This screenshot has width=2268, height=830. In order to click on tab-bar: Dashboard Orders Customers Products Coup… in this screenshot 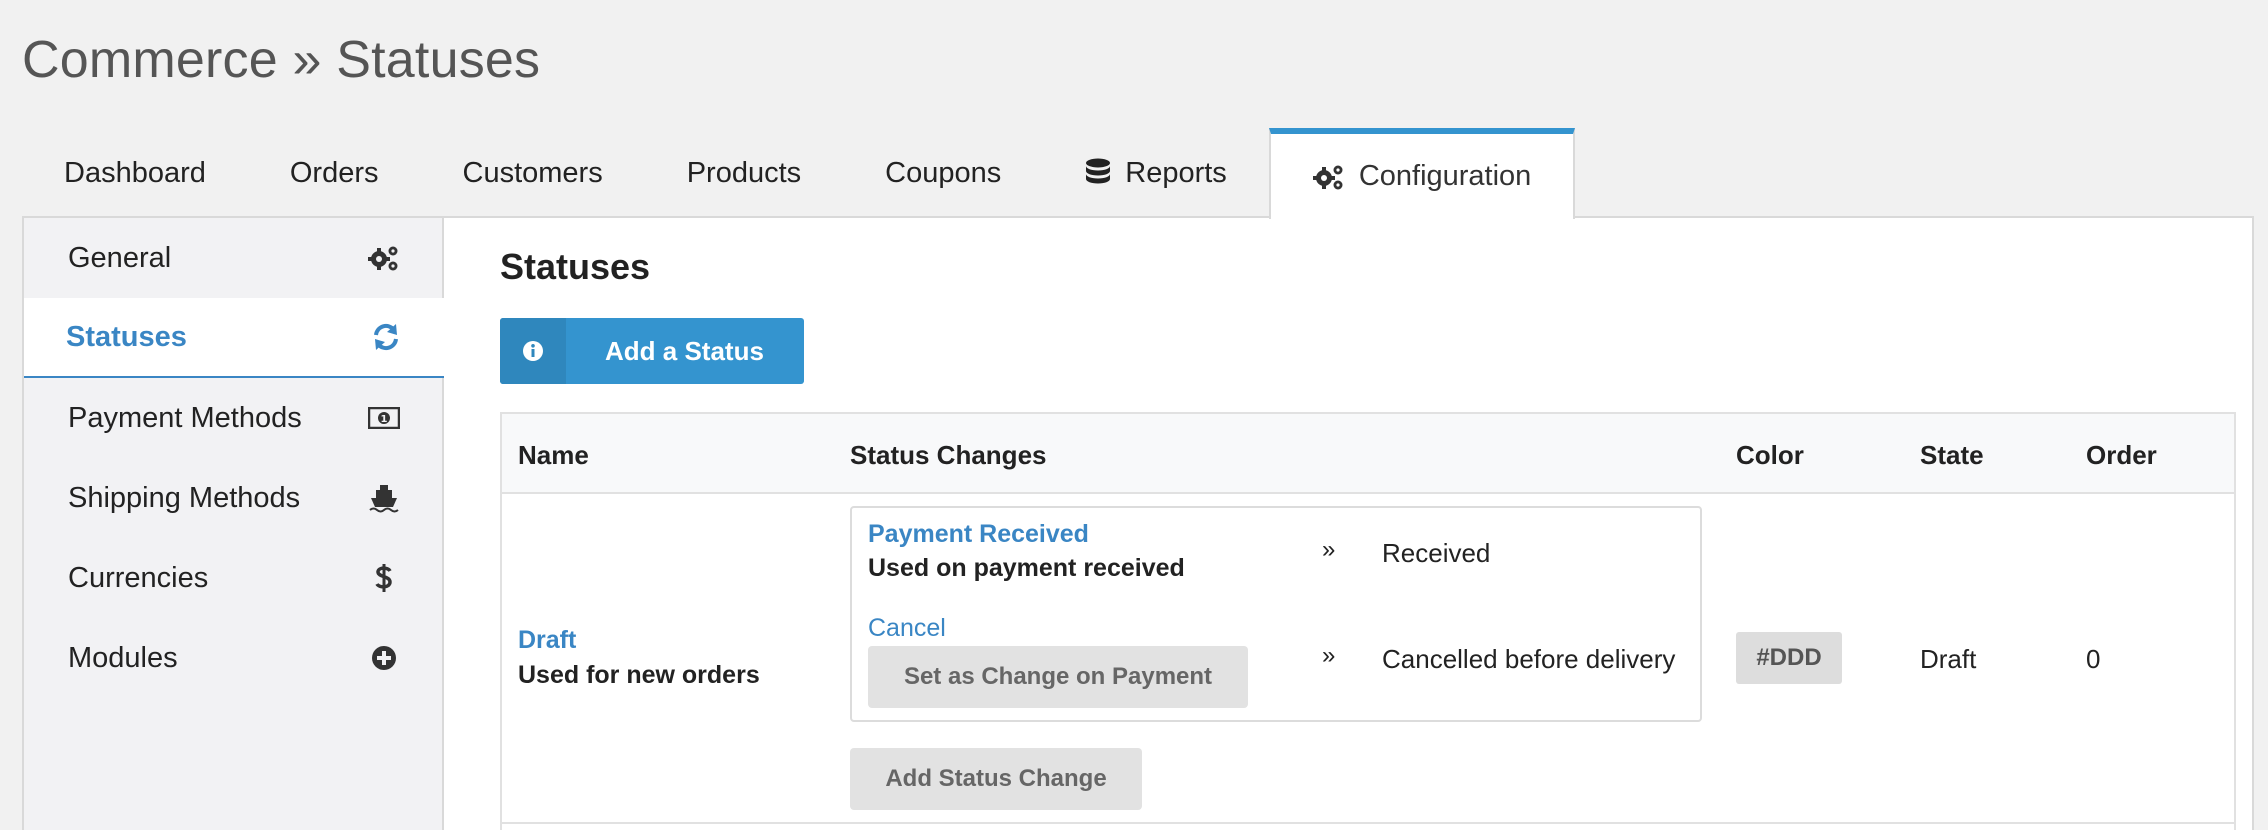, I will do `click(799, 173)`.